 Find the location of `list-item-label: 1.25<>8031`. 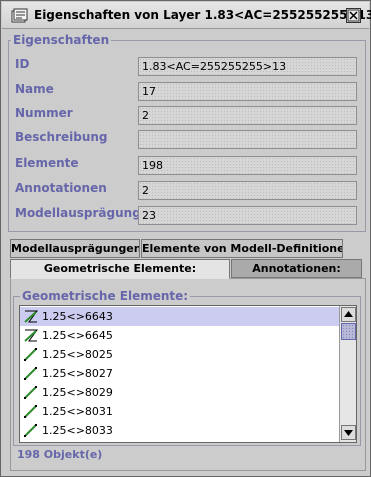

list-item-label: 1.25<>8031 is located at coordinates (77, 411).